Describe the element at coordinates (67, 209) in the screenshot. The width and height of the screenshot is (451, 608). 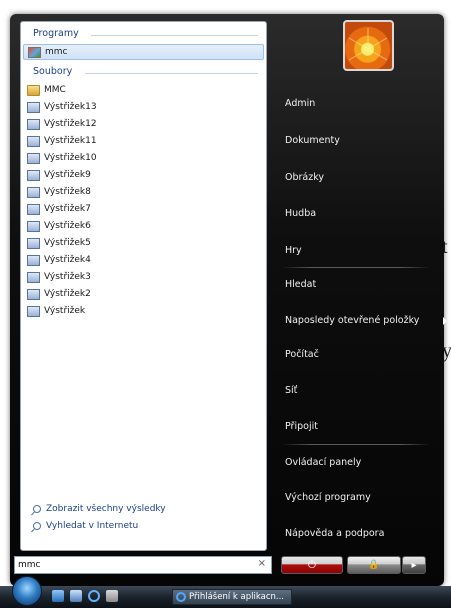
I see `list-item-label: Výstřižek7` at that location.